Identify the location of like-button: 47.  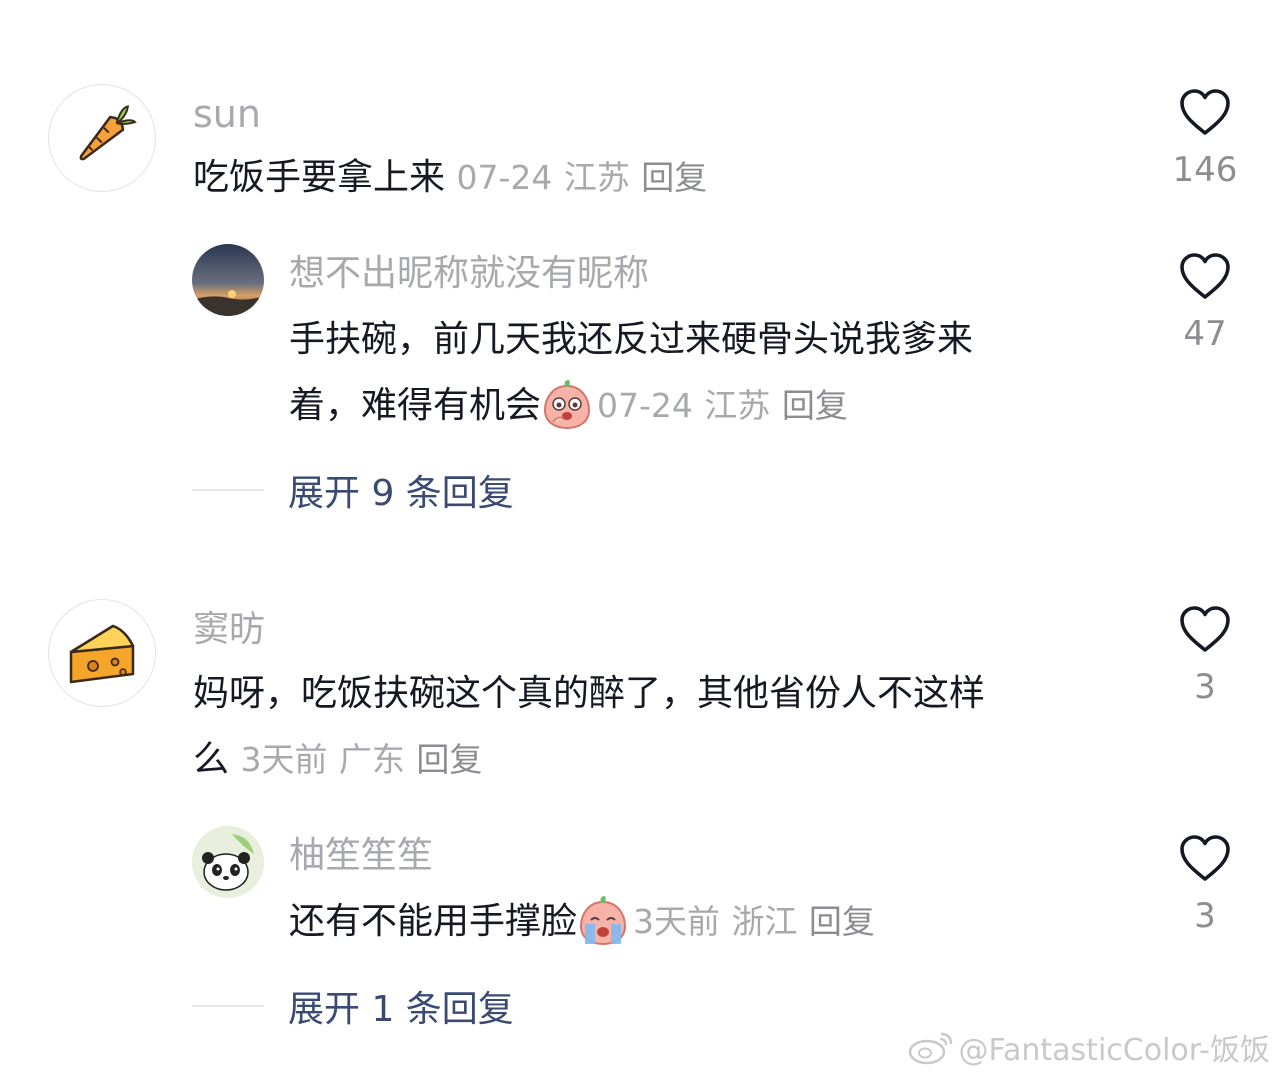
(1205, 303).